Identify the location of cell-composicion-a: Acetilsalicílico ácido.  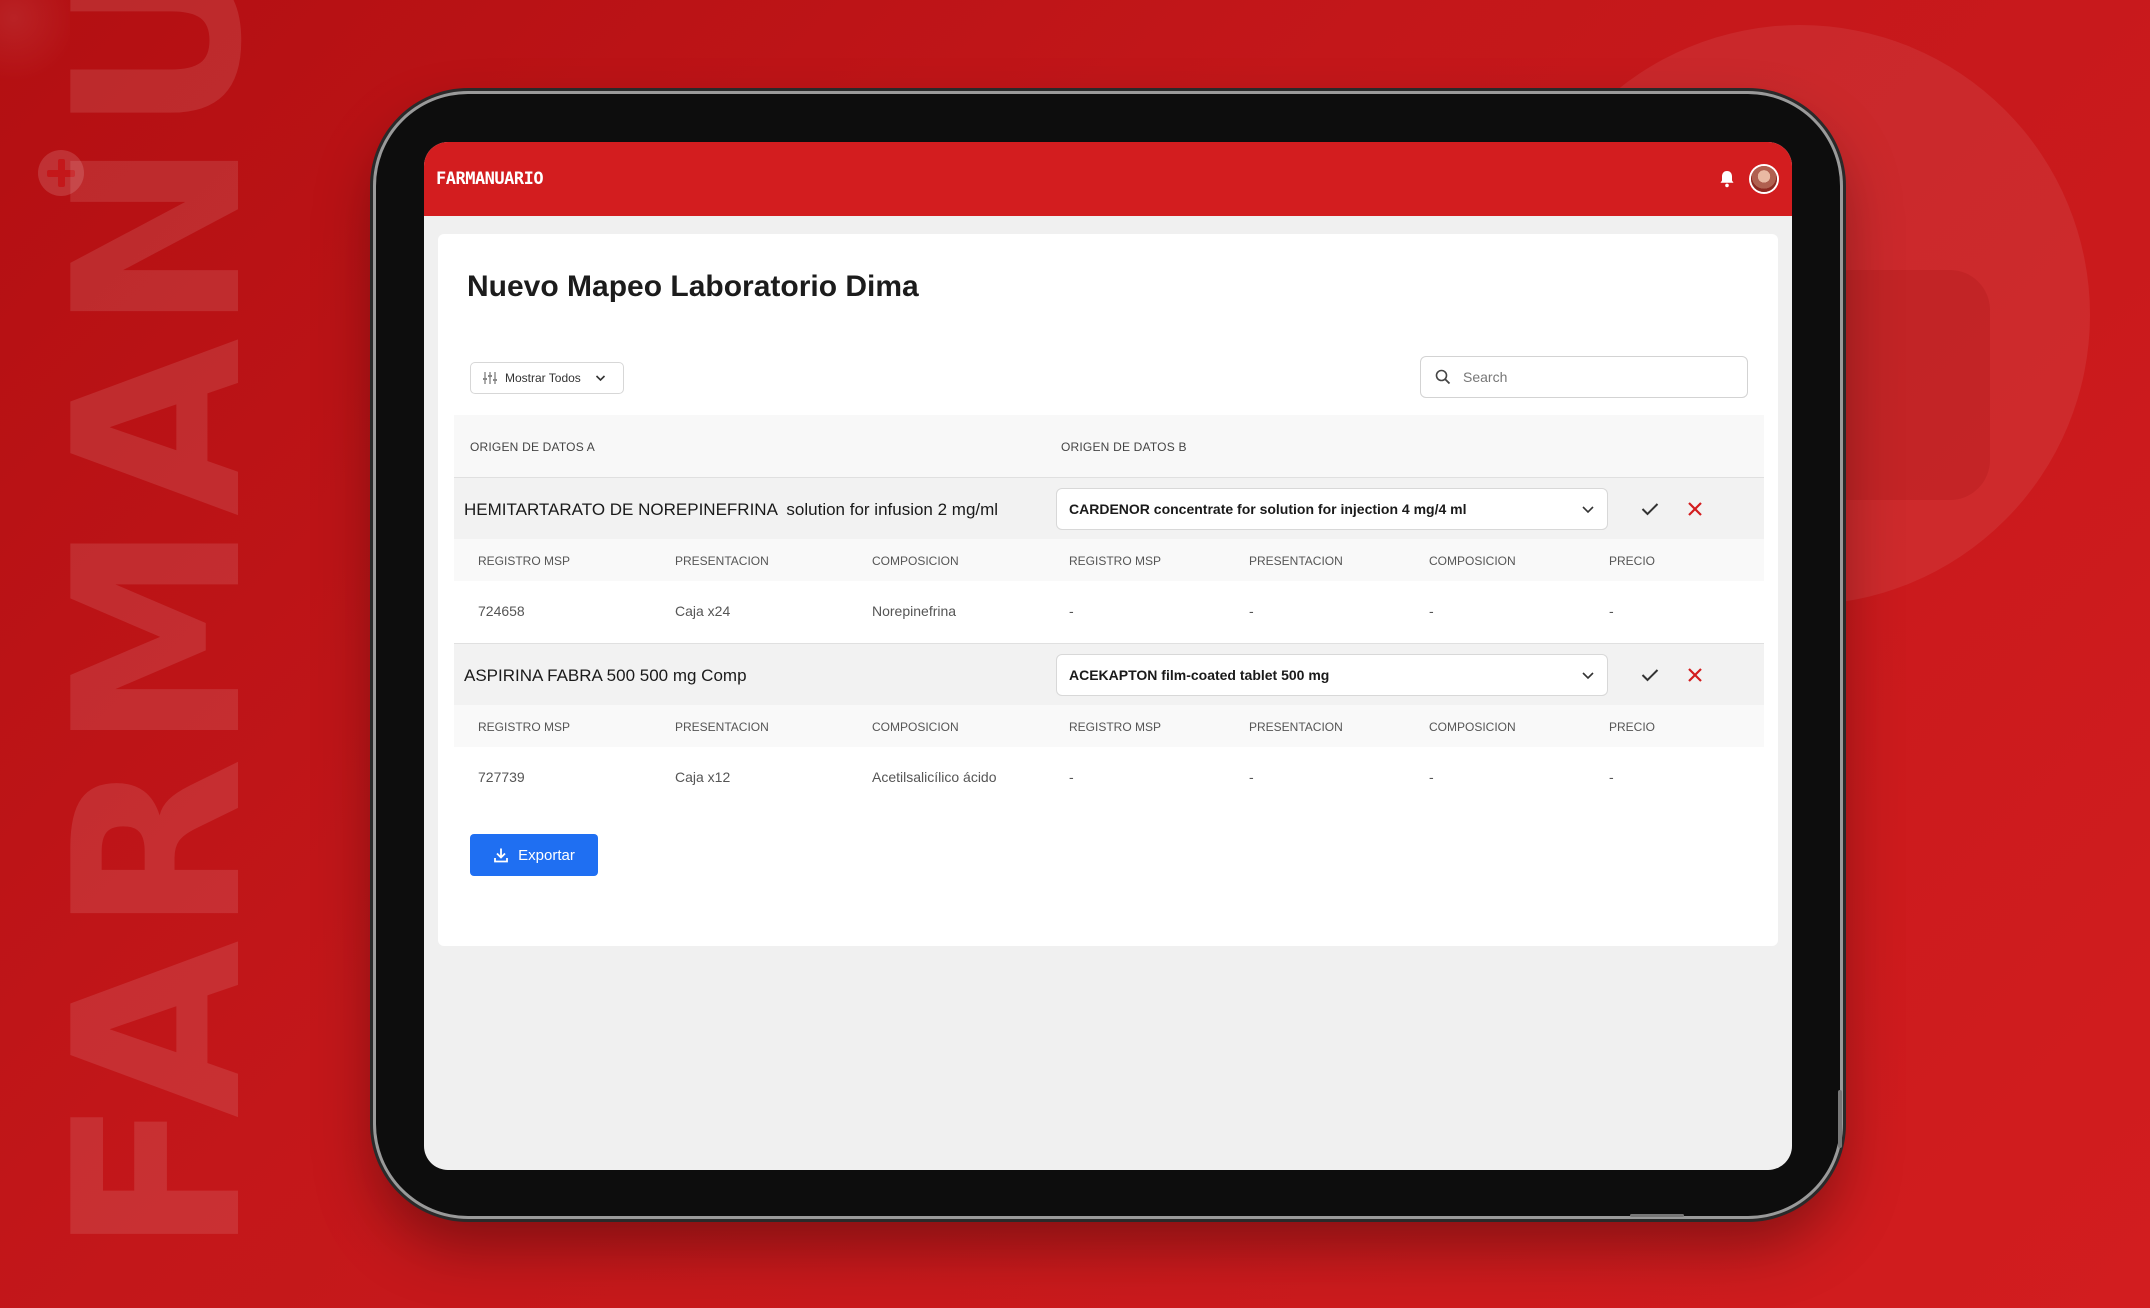
(934, 777).